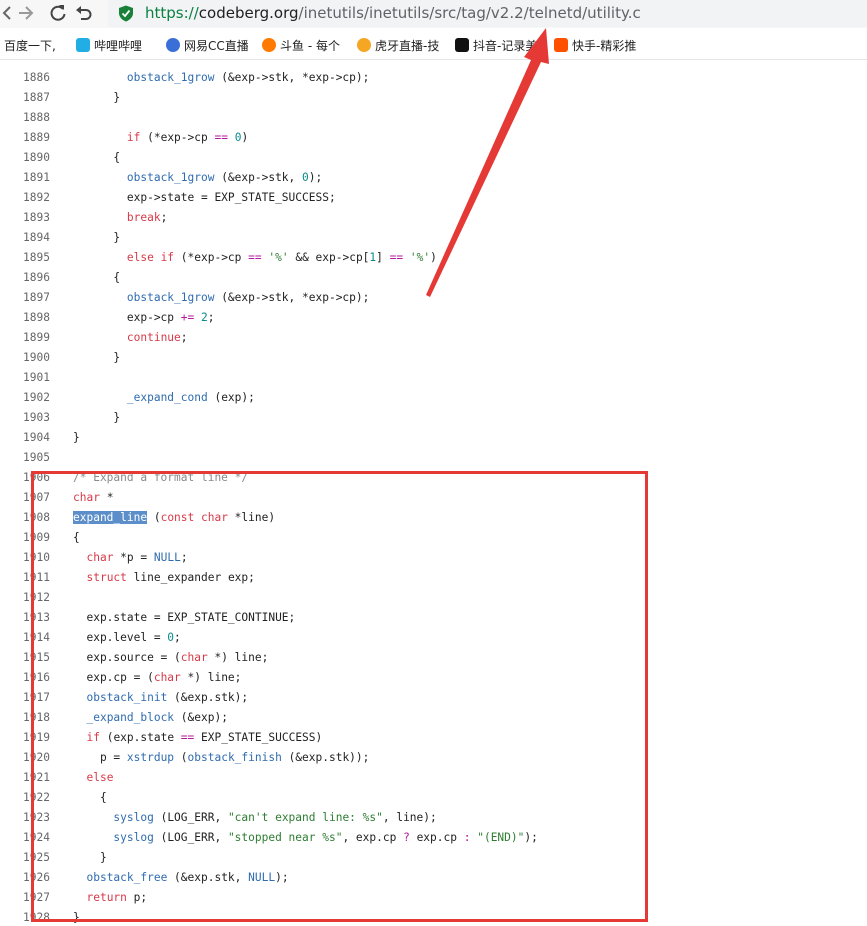 The width and height of the screenshot is (867, 926). Describe the element at coordinates (487, 162) in the screenshot. I see `annotation-red-arrow` at that location.